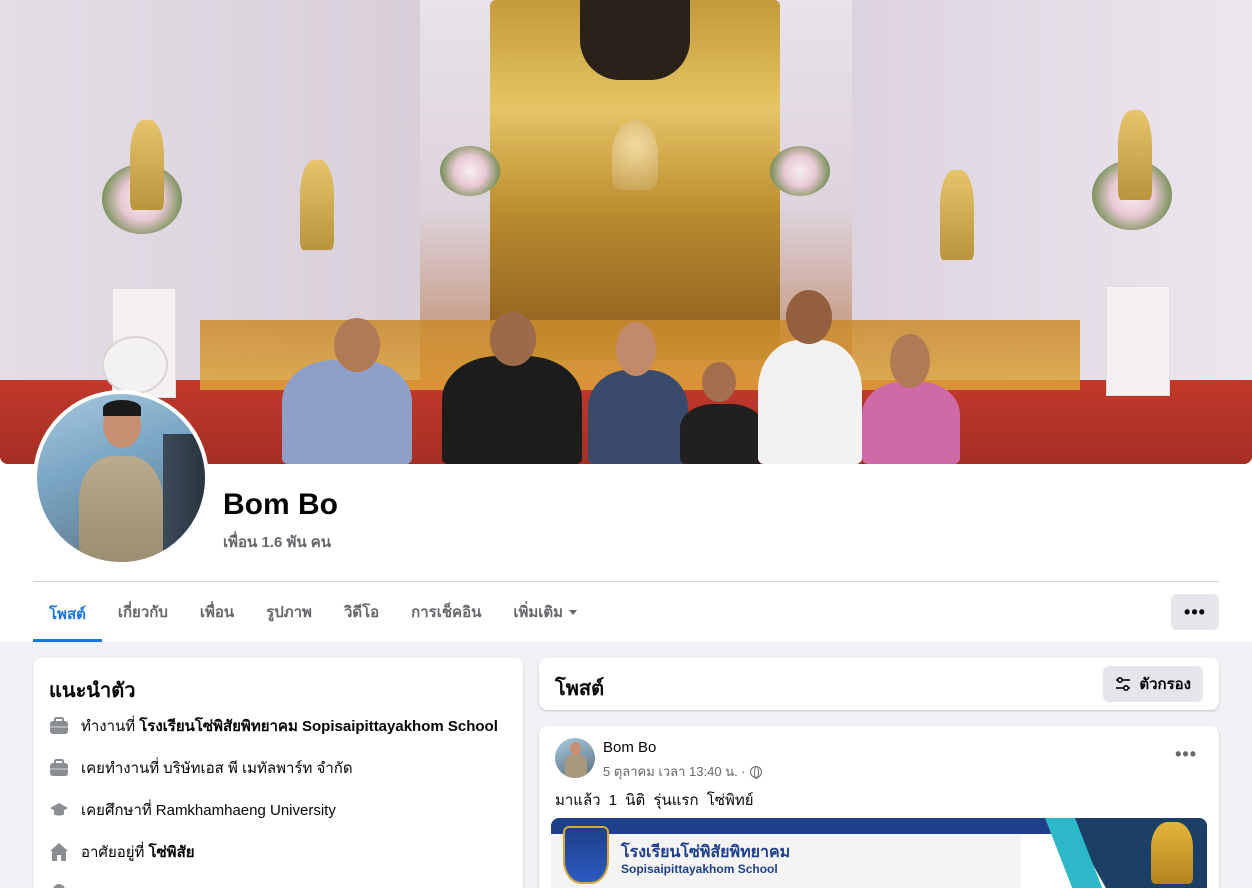 This screenshot has height=888, width=1252. I want to click on more-options-button: •••, so click(1195, 612).